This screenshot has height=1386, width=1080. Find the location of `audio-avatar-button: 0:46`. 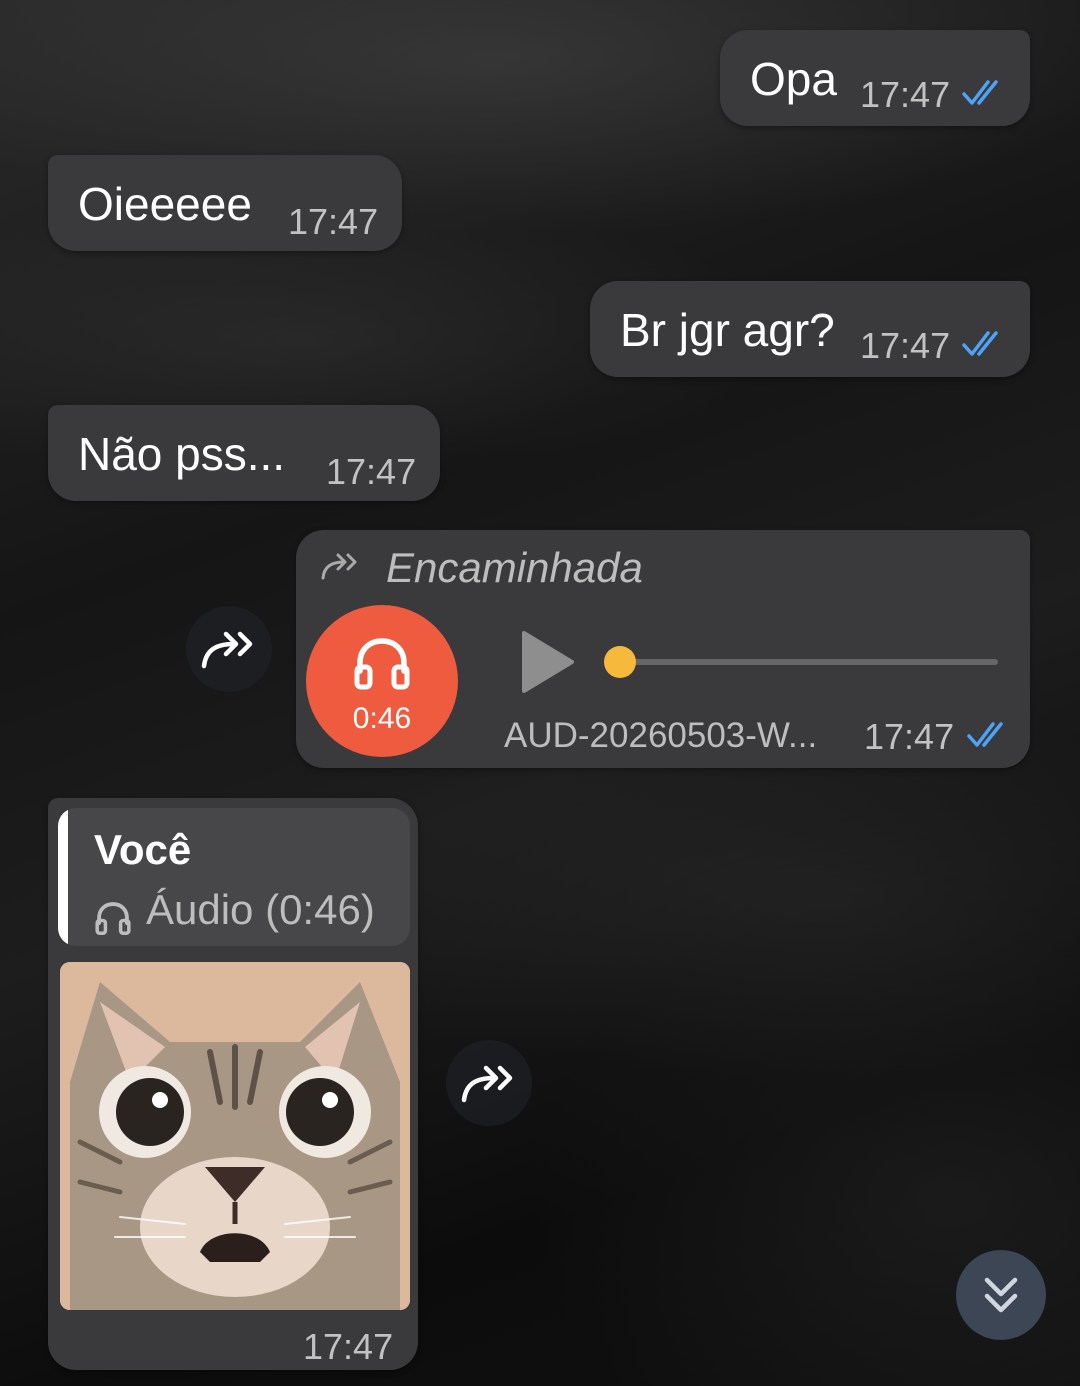

audio-avatar-button: 0:46 is located at coordinates (382, 681).